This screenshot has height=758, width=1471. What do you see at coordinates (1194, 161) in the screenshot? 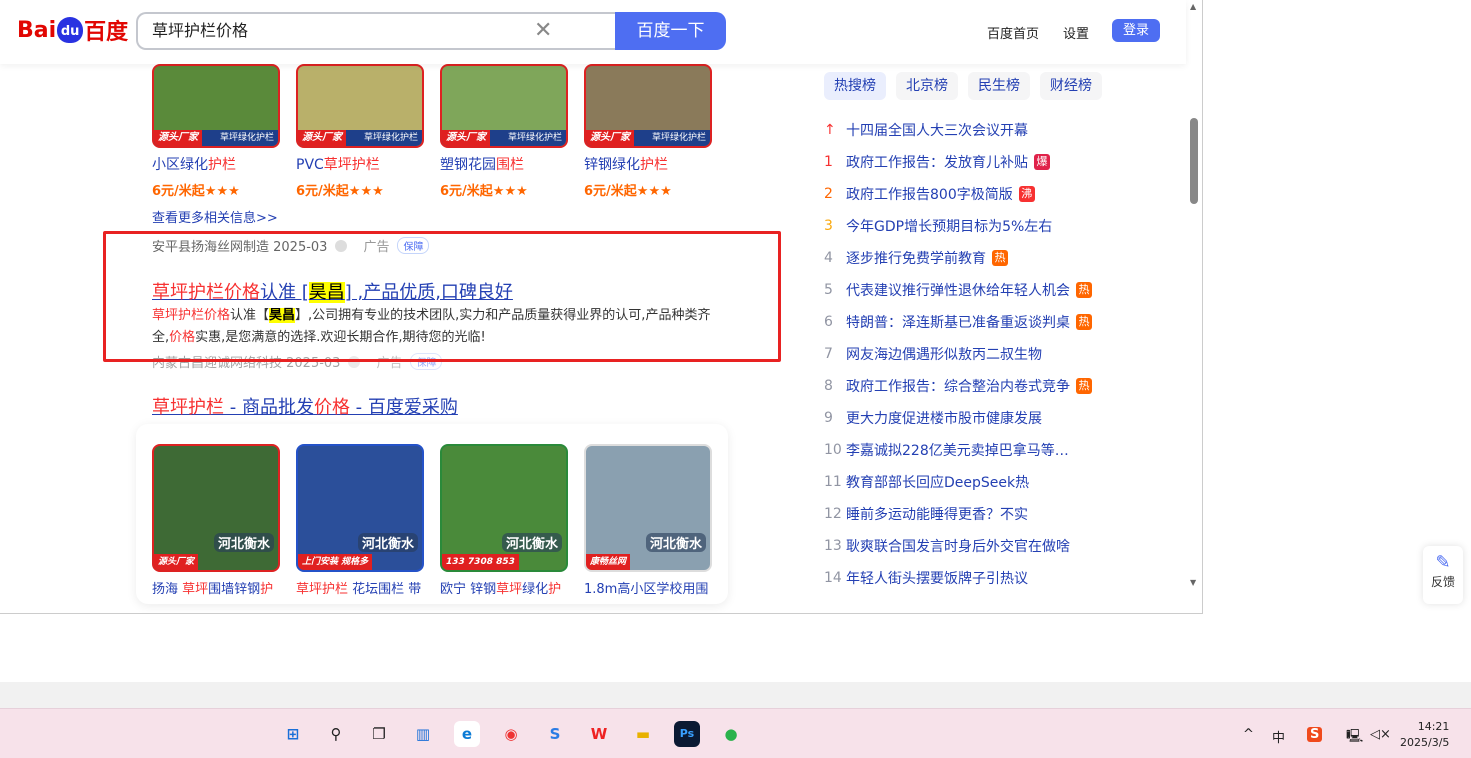
I see `scrollbar-thumb` at bounding box center [1194, 161].